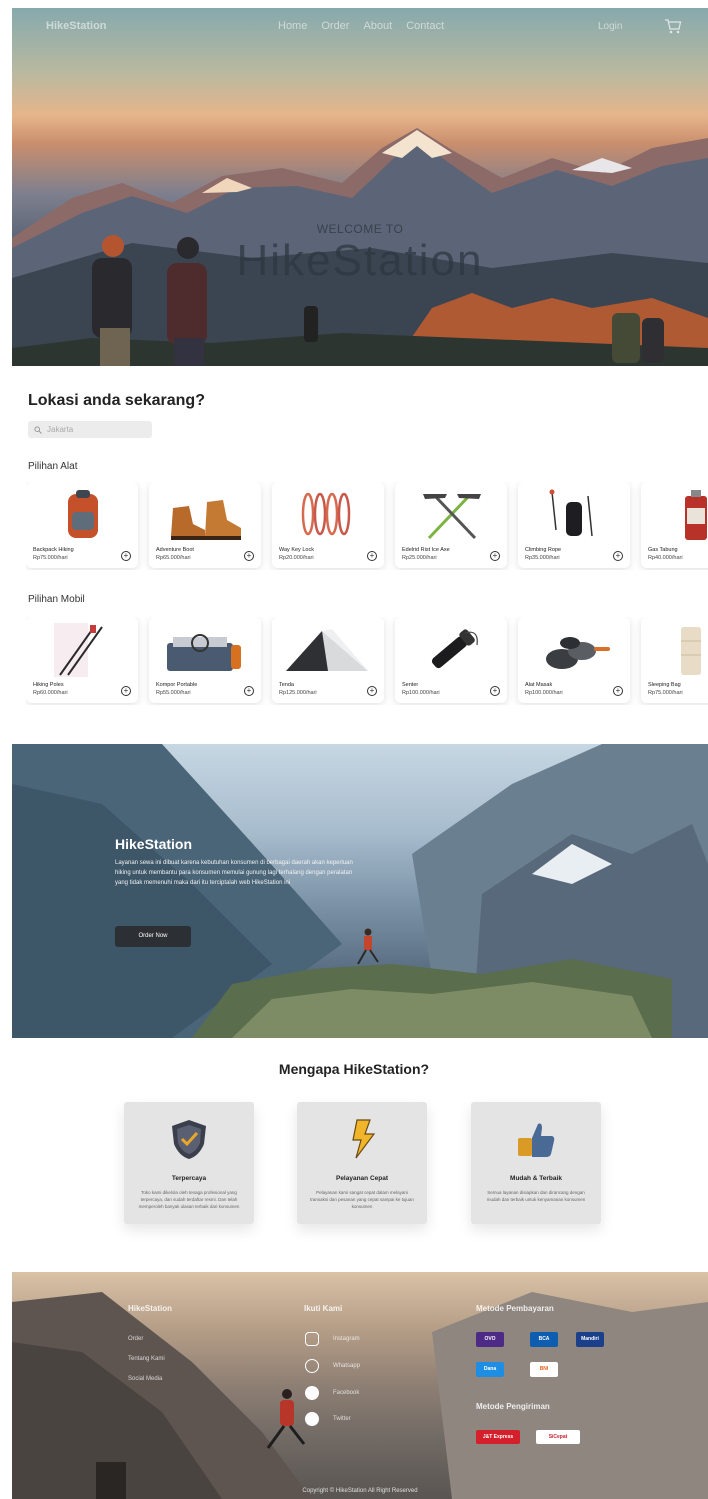 The width and height of the screenshot is (708, 1499). I want to click on shield-icon, so click(189, 1139).